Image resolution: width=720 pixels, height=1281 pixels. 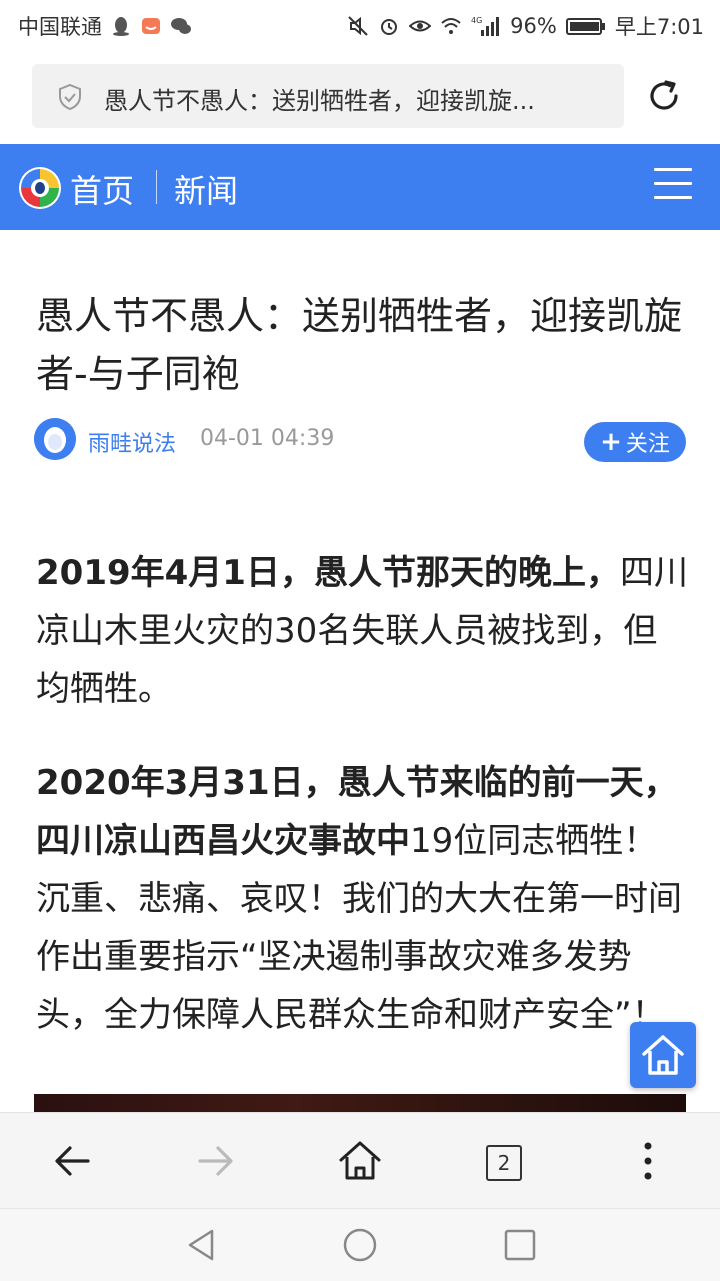 I want to click on nav-news-link: 新闻, so click(x=206, y=189).